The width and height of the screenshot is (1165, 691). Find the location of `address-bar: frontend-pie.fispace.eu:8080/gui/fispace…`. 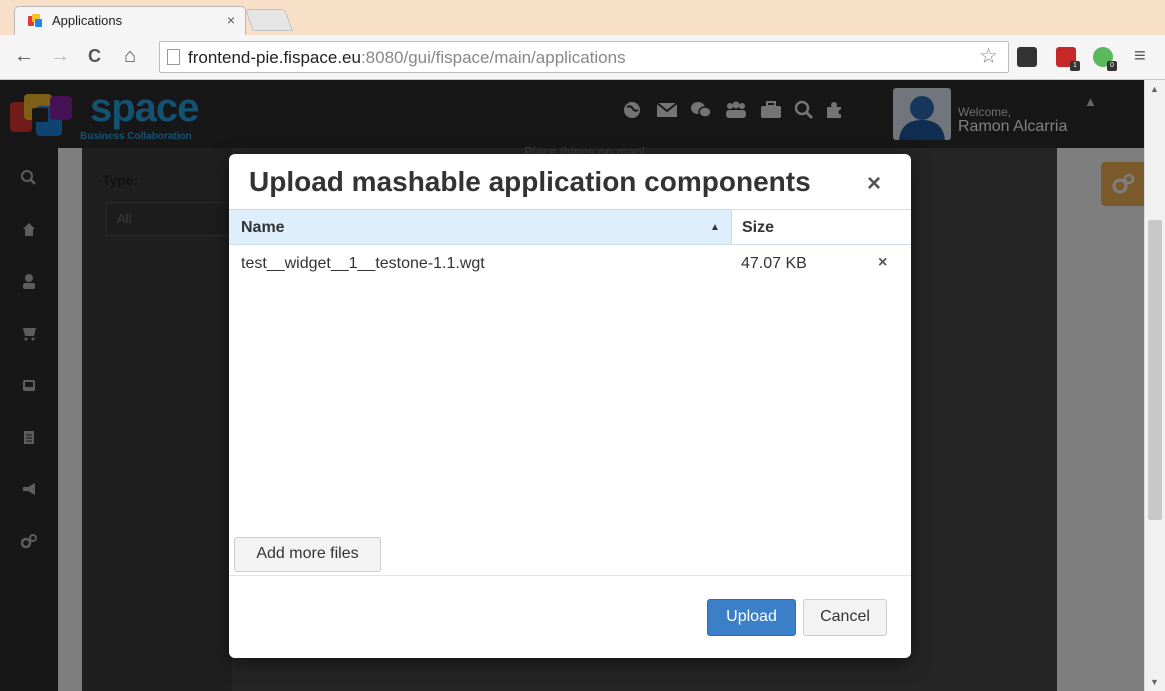

address-bar: frontend-pie.fispace.eu:8080/gui/fispace… is located at coordinates (584, 57).